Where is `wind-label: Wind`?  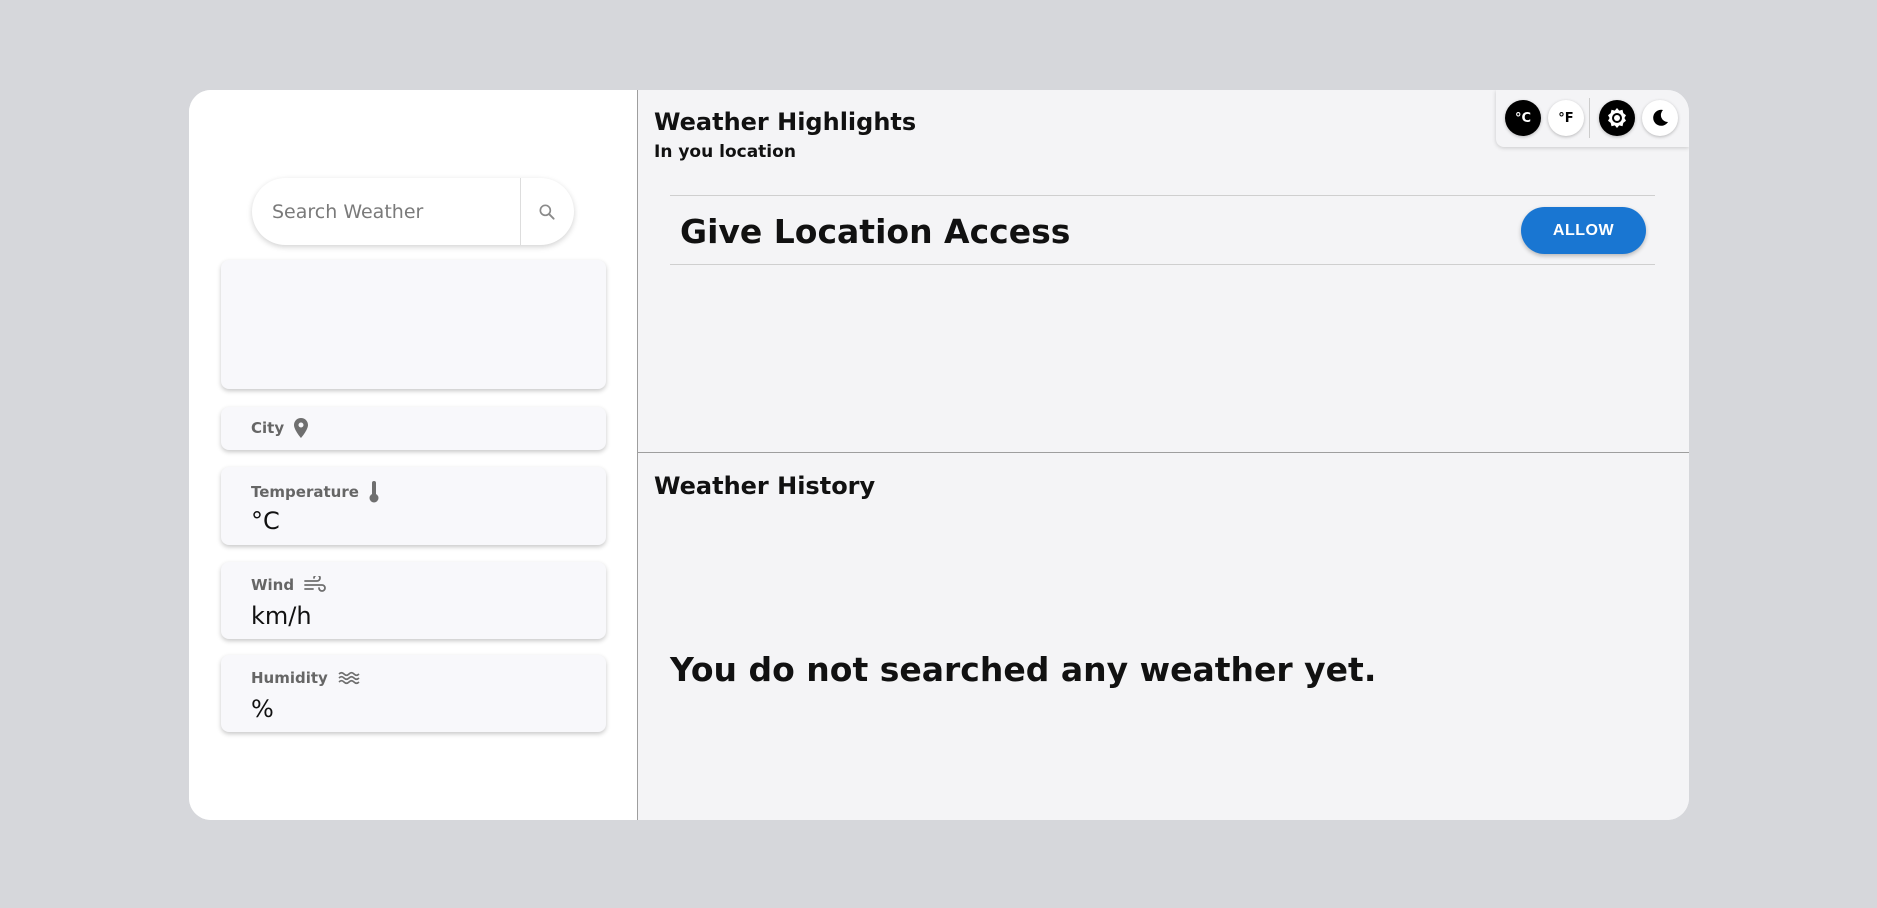
wind-label: Wind is located at coordinates (273, 585).